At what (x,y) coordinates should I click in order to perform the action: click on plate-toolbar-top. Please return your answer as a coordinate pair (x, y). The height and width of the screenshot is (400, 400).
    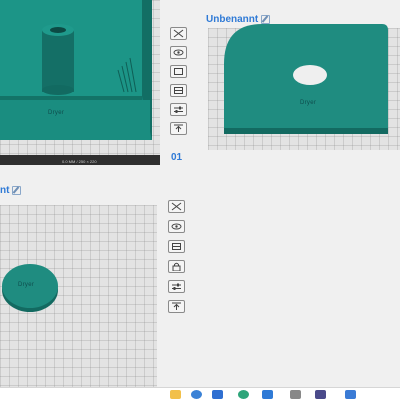
    Looking at the image, I should click on (178, 84).